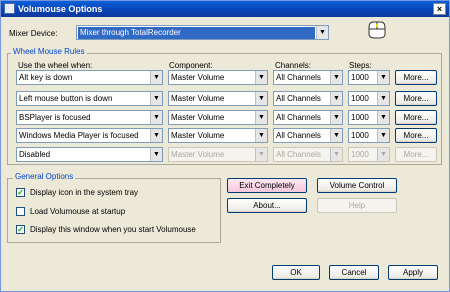 The height and width of the screenshot is (292, 450). I want to click on rule-when-select: Windows Media Player is focused ▼, so click(89, 135).